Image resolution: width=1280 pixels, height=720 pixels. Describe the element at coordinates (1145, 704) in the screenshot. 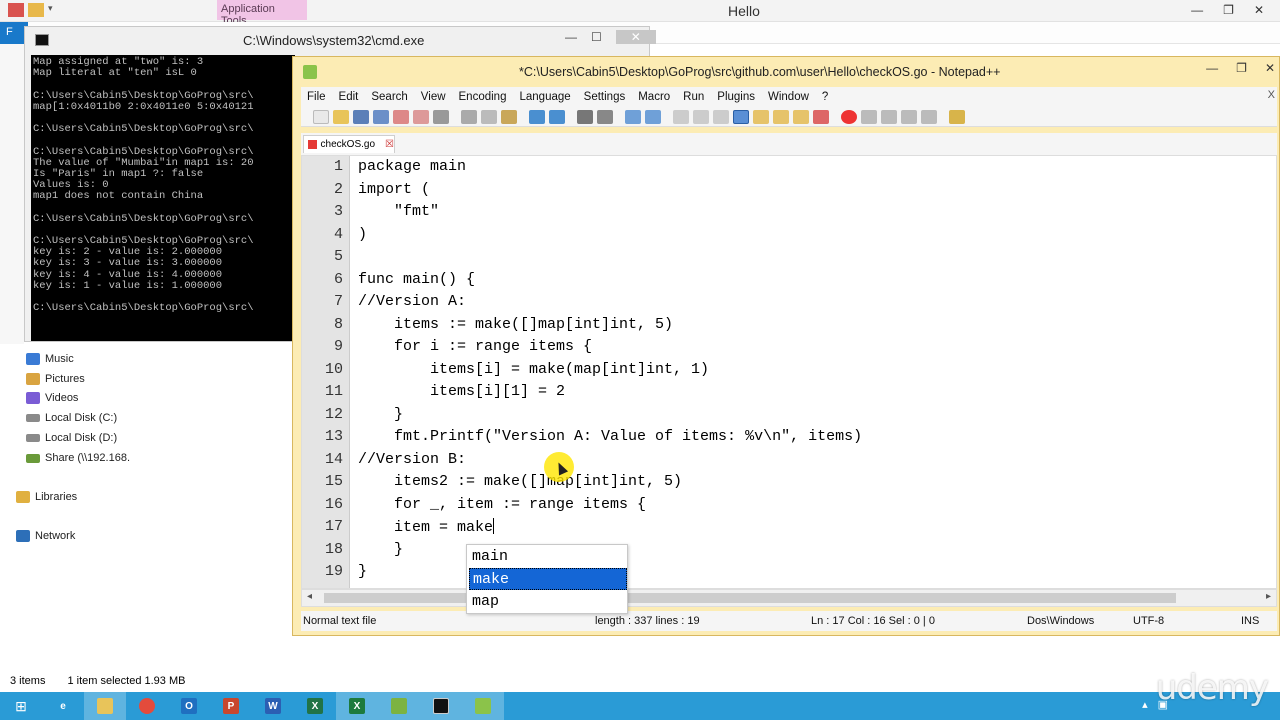

I see `tray-chevron-icon: ▴` at that location.